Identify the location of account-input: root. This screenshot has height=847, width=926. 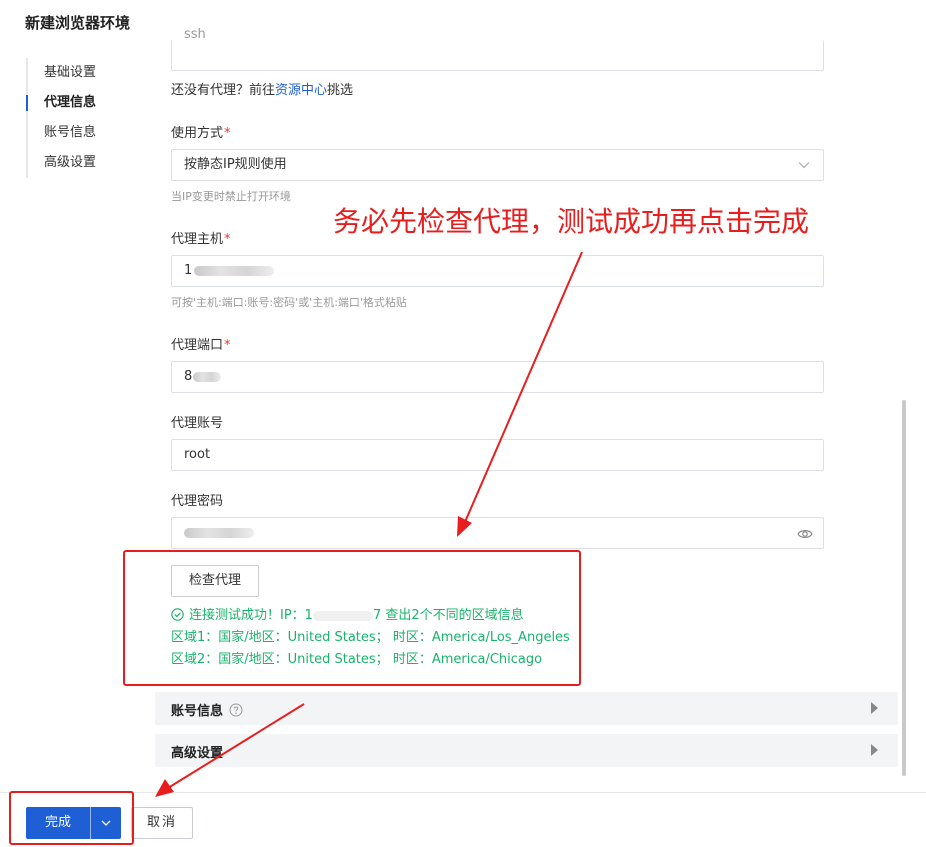
(497, 455).